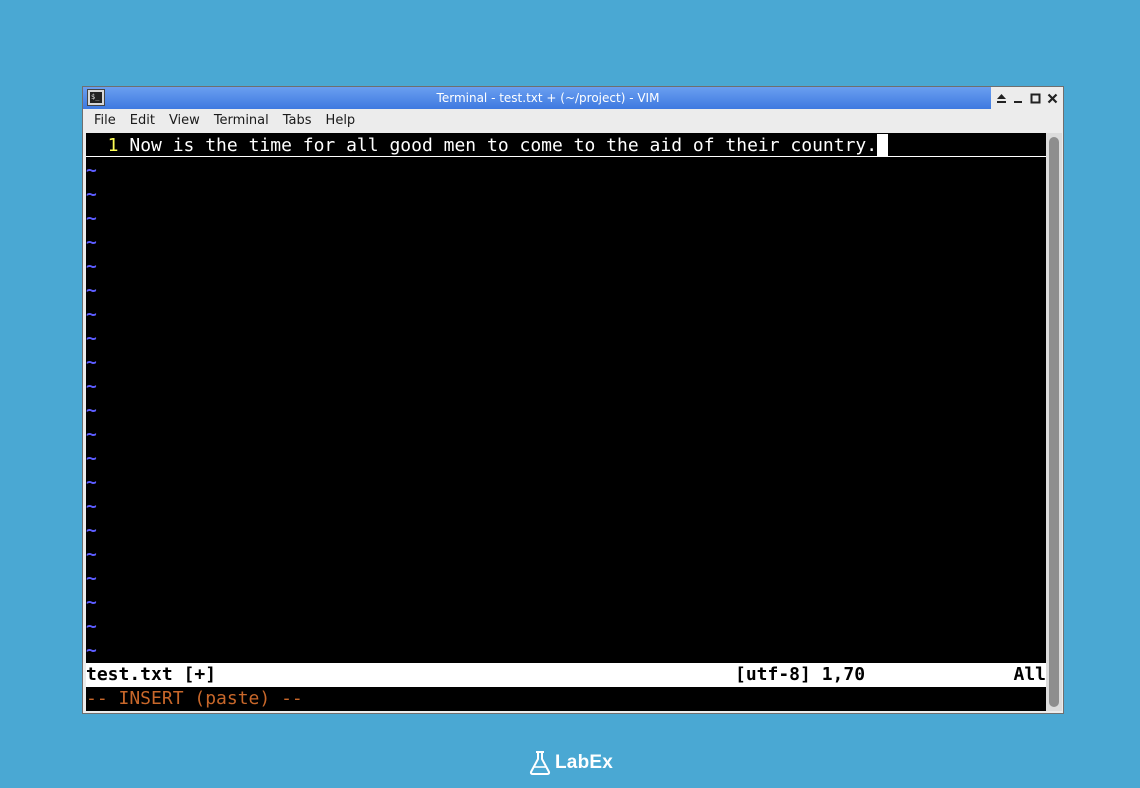 The image size is (1140, 788). I want to click on menu-view: View, so click(184, 120).